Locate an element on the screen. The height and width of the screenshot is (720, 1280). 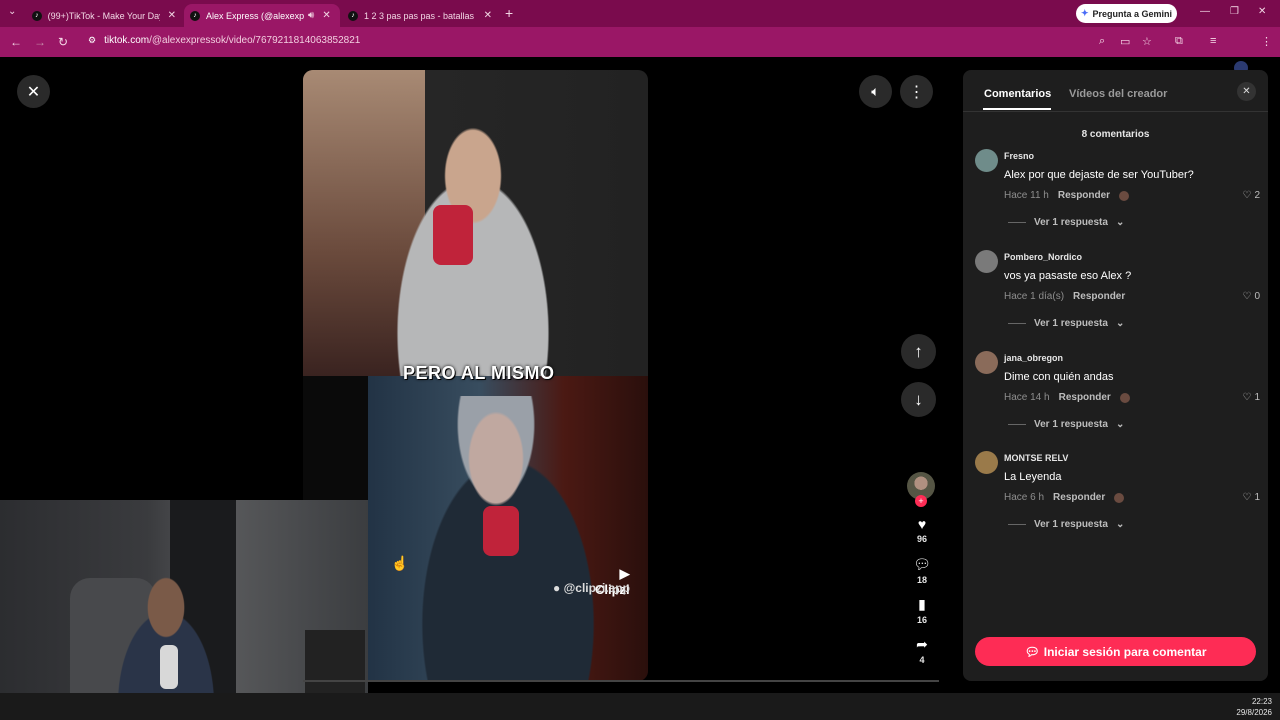
replies-line is located at coordinates (1017, 524).